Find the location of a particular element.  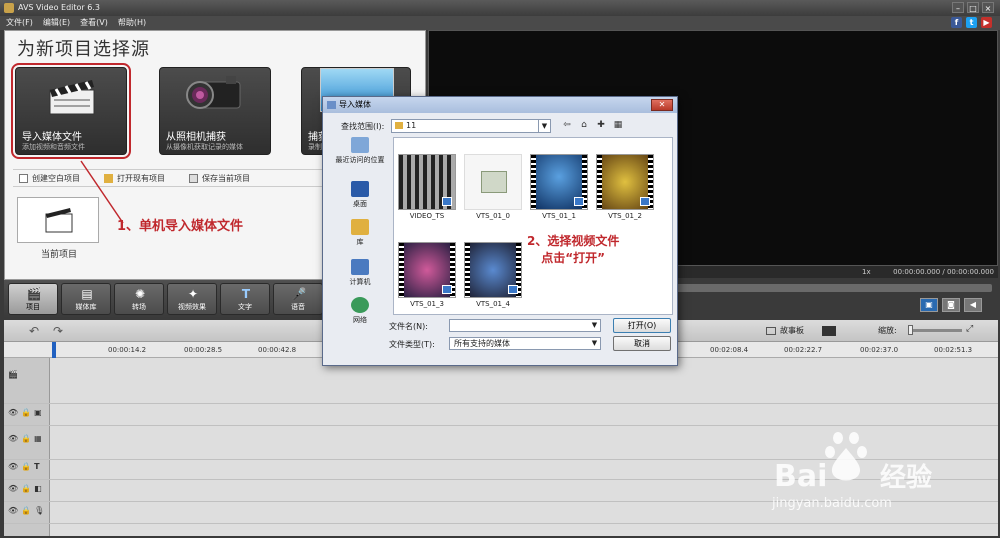

up-folder-icon: ⌂ is located at coordinates (584, 125).